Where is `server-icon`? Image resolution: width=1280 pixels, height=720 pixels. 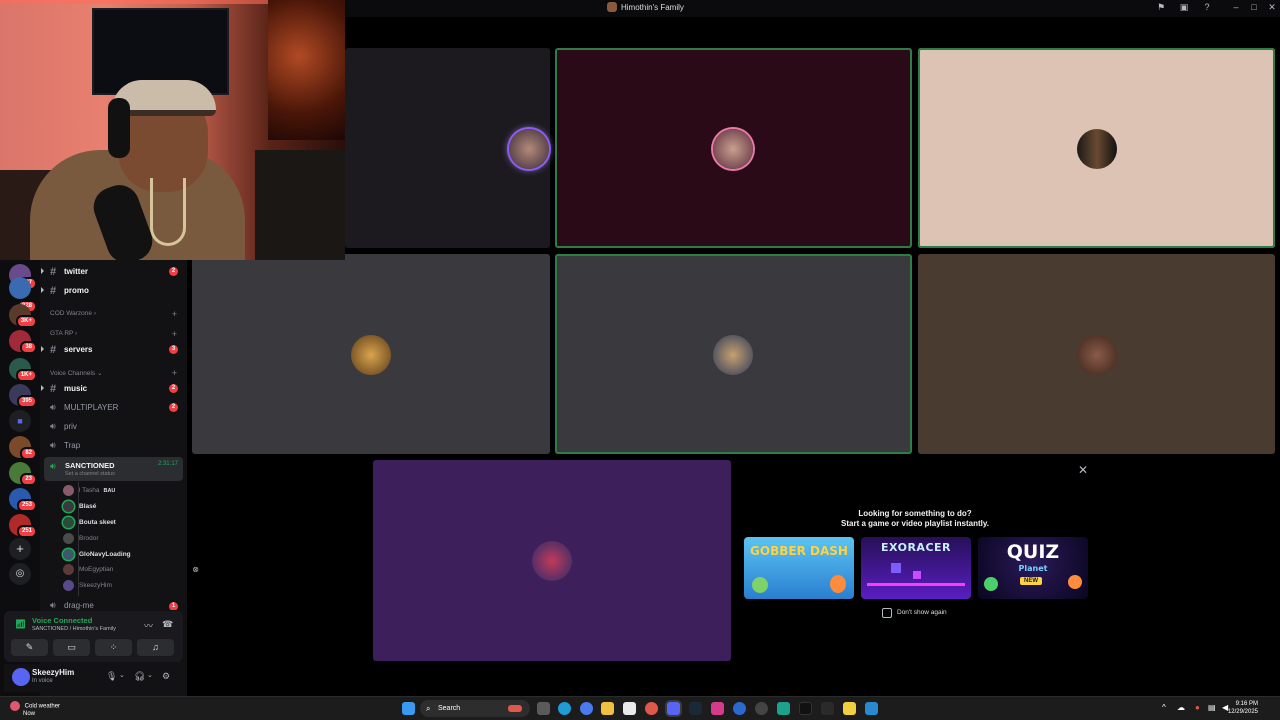
server-icon is located at coordinates (612, 7).